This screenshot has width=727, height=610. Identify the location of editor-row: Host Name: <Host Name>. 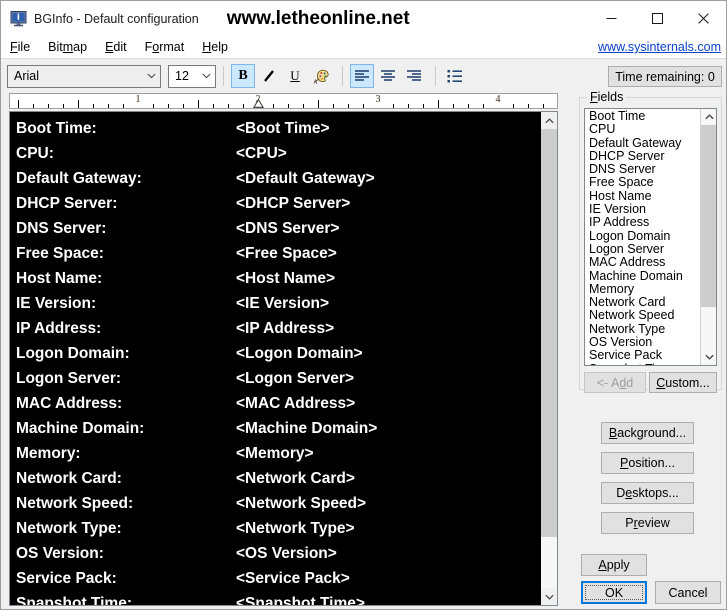
(278, 278).